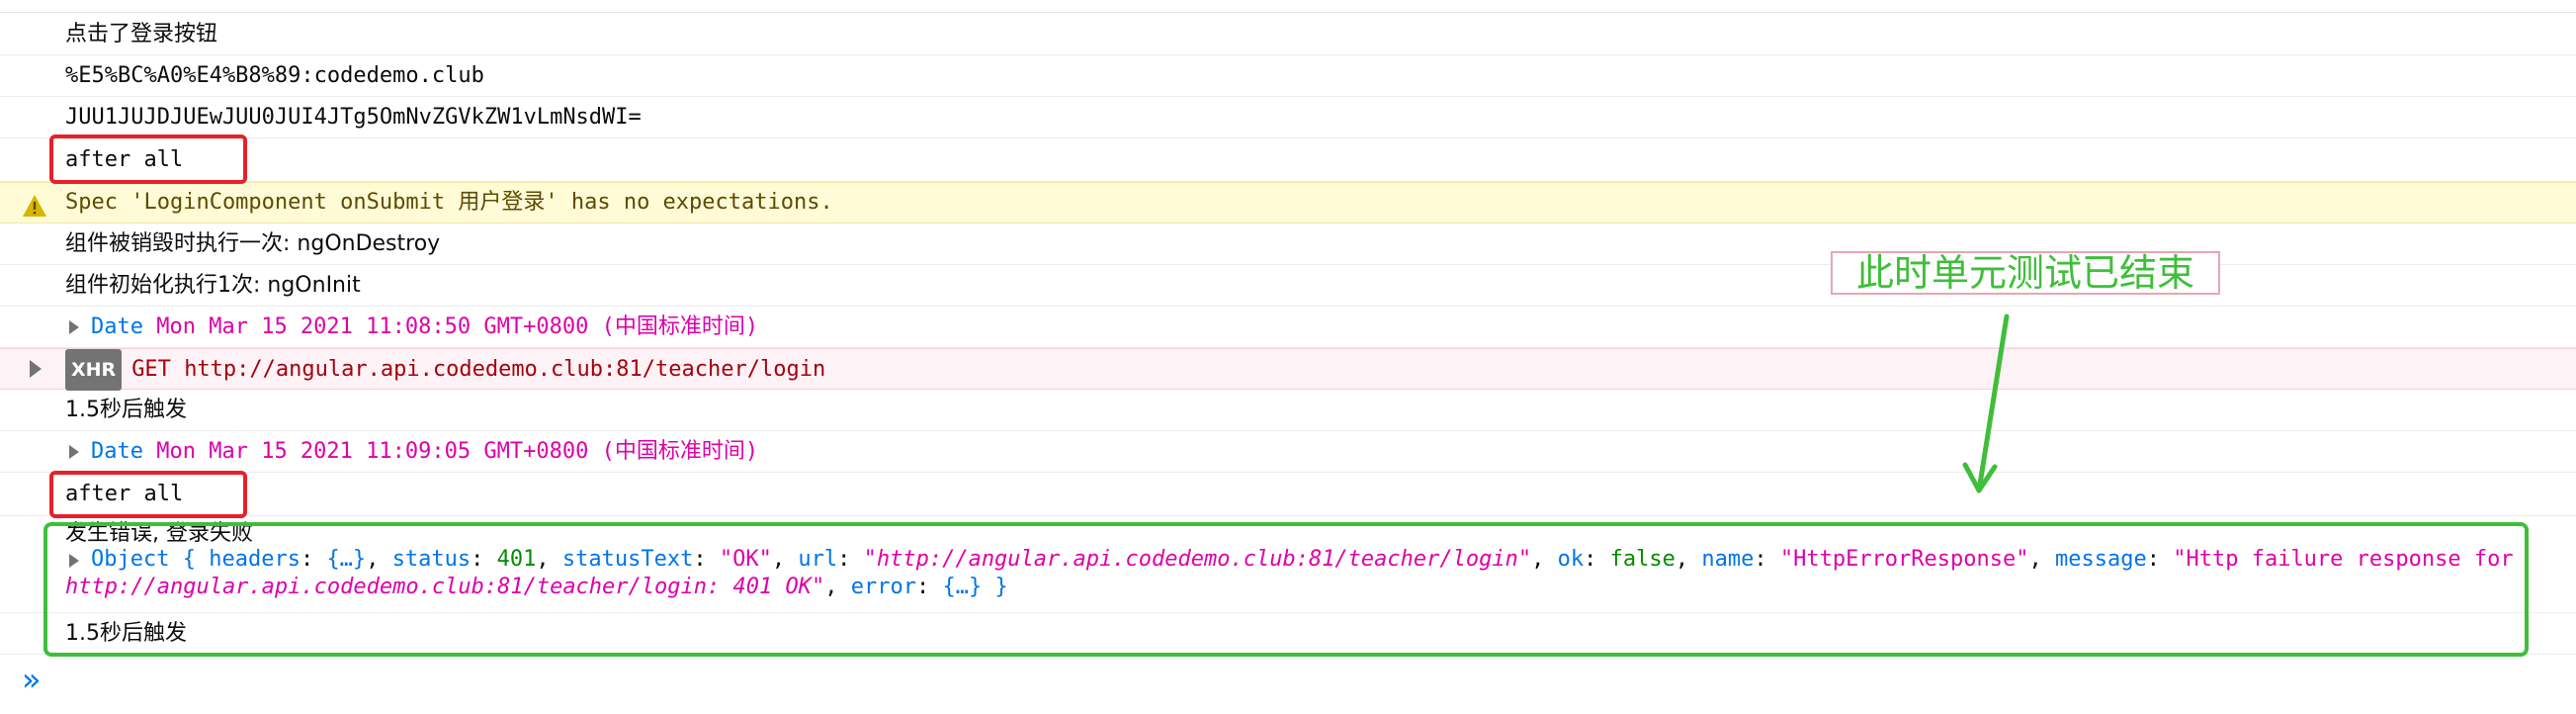 This screenshot has width=2576, height=714. I want to click on log-text: 1.5秒后触发, so click(126, 410).